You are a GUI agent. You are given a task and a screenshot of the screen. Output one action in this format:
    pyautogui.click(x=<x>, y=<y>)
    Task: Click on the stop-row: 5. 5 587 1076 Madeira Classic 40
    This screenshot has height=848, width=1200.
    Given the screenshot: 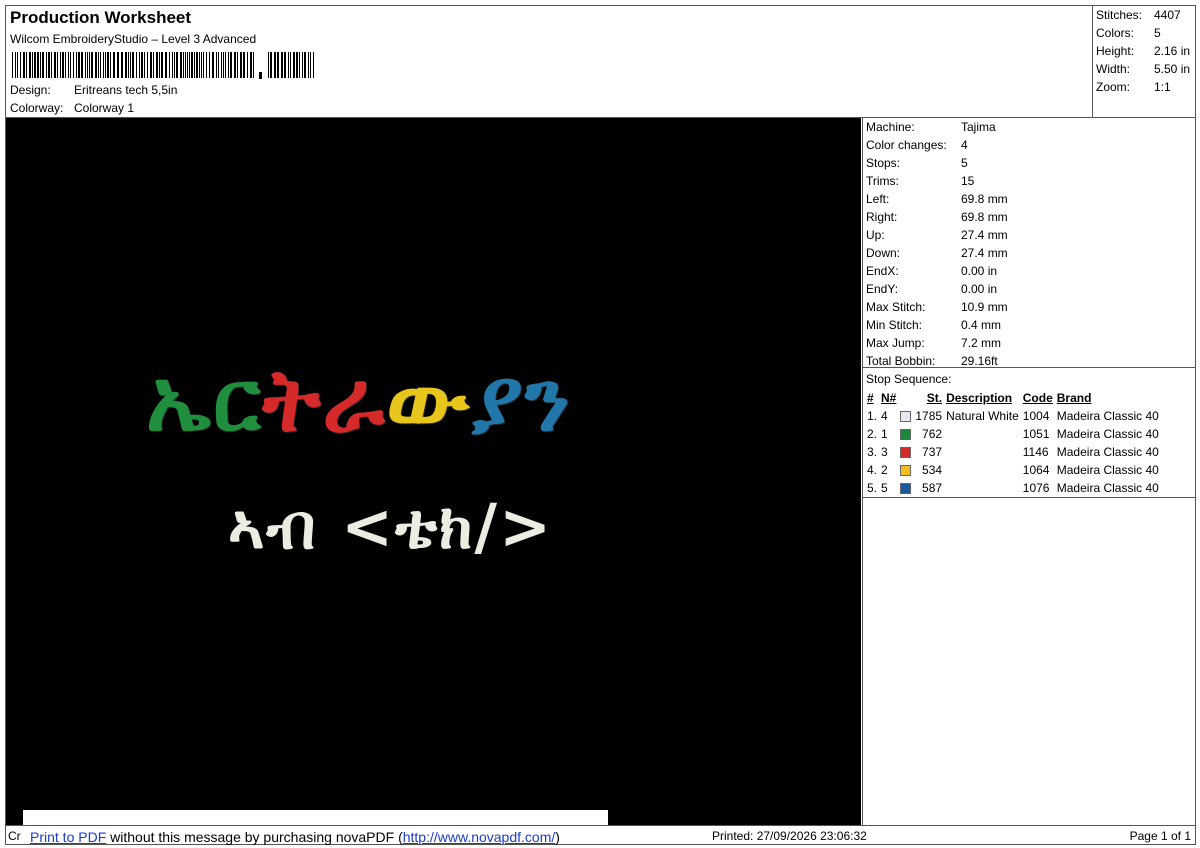 What is the action you would take?
    pyautogui.click(x=1013, y=488)
    